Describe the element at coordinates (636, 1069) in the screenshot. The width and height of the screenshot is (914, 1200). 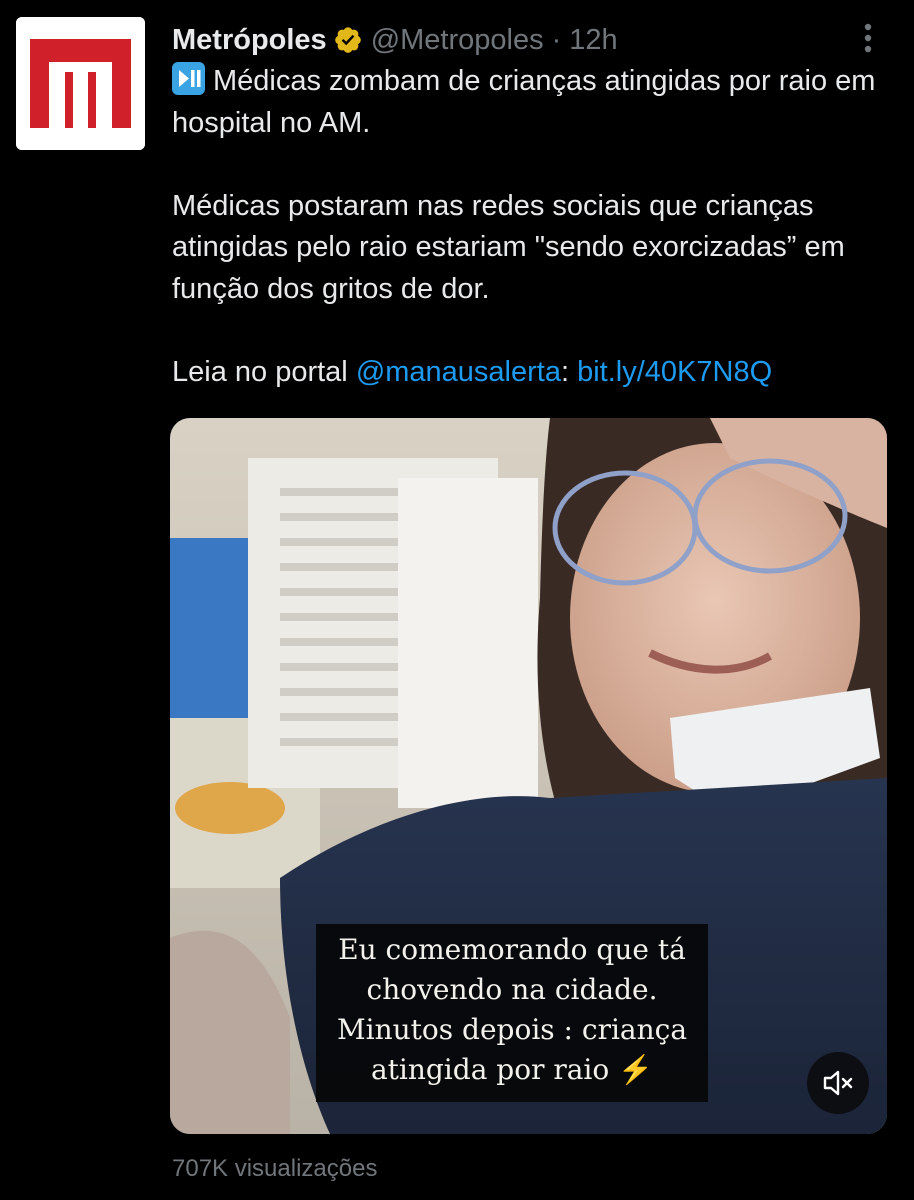
I see `lightning-icon: ⚡` at that location.